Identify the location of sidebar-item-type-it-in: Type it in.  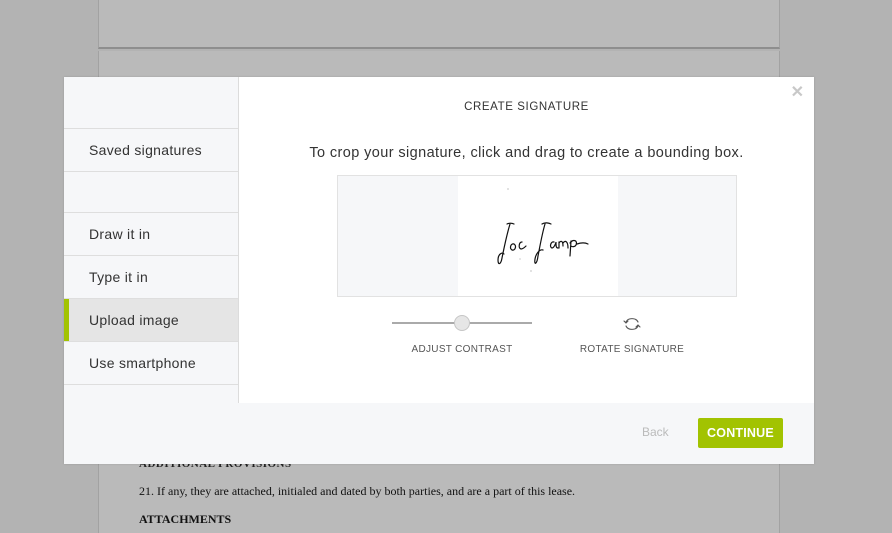
(151, 276).